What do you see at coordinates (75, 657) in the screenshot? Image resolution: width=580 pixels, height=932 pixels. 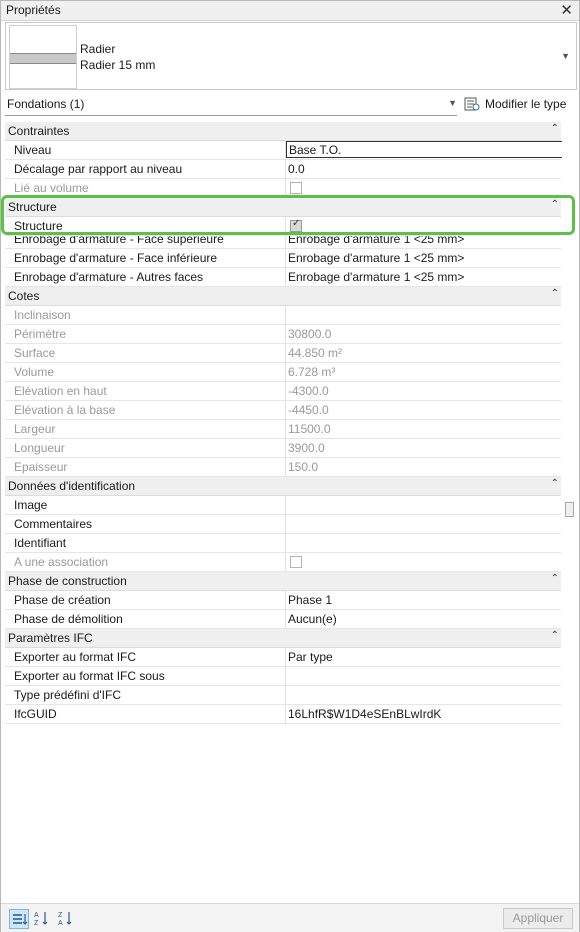 I see `property-name: Exporter au format IFC` at bounding box center [75, 657].